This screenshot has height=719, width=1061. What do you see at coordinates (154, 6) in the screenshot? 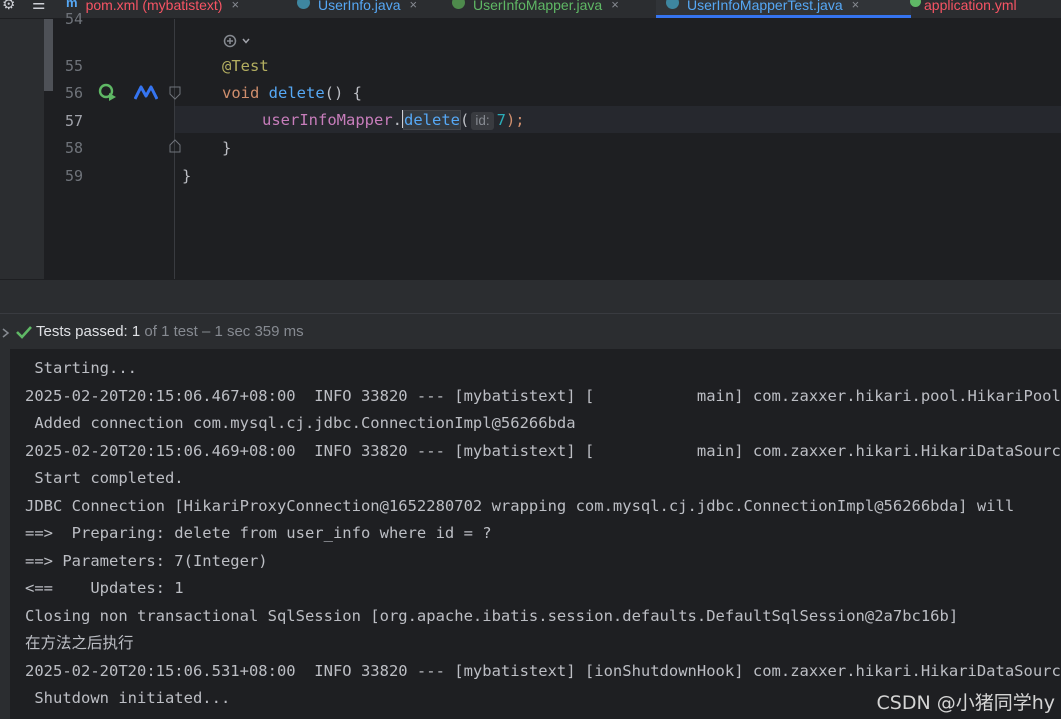
I see `tab-label: pom.xml (mybatistext)` at bounding box center [154, 6].